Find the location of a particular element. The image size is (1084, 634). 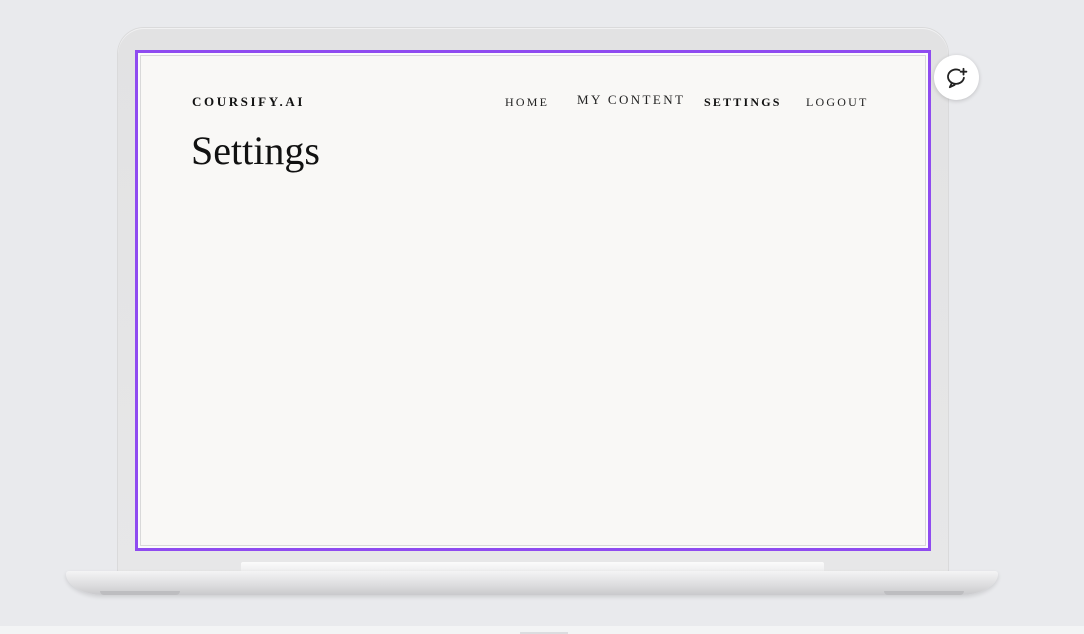

brand-logo-text: COURSIFY.AI is located at coordinates (248, 102).